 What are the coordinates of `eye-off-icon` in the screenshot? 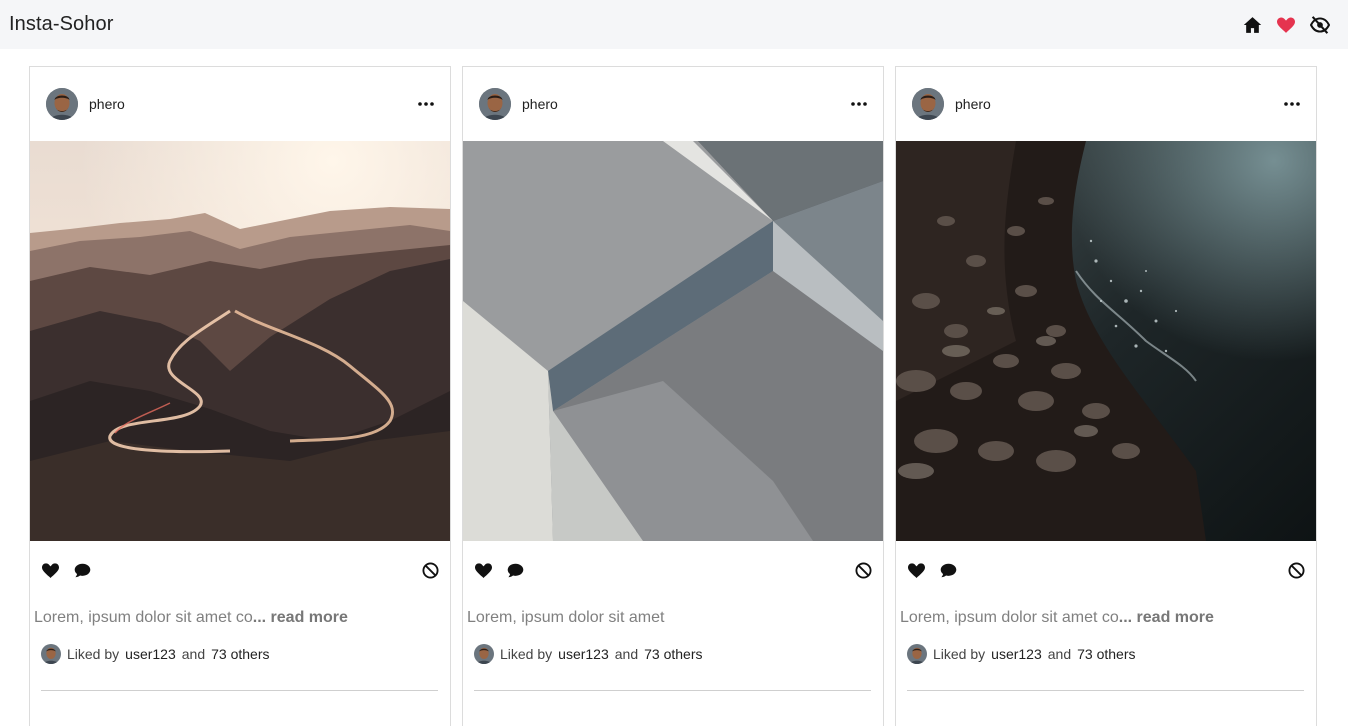 It's located at (1320, 25).